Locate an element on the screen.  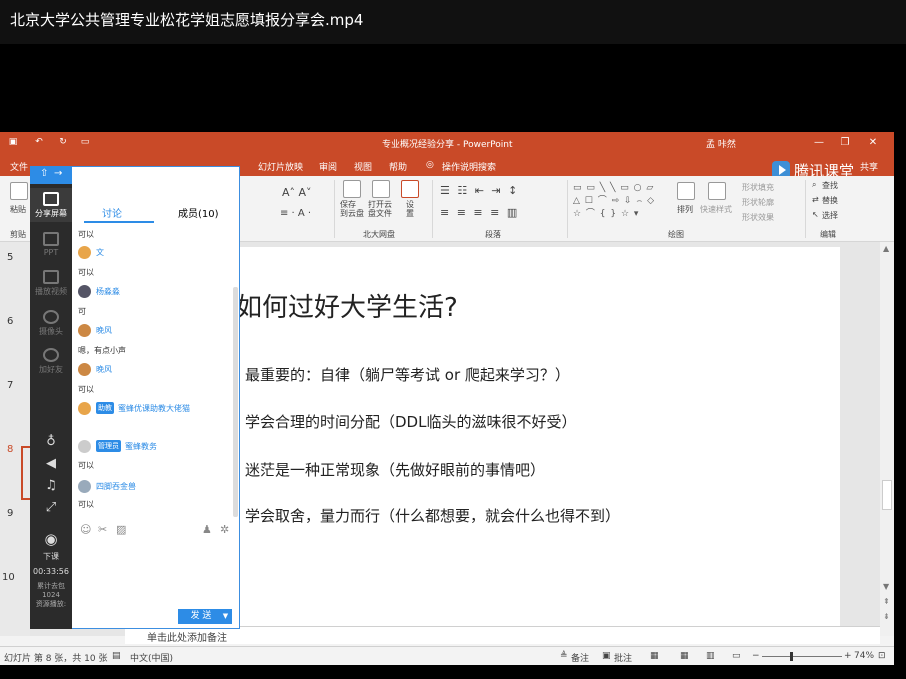
bullets-icon: ☰ ☷ ⇤ ⇥ ↕ is located at coordinates (479, 190).